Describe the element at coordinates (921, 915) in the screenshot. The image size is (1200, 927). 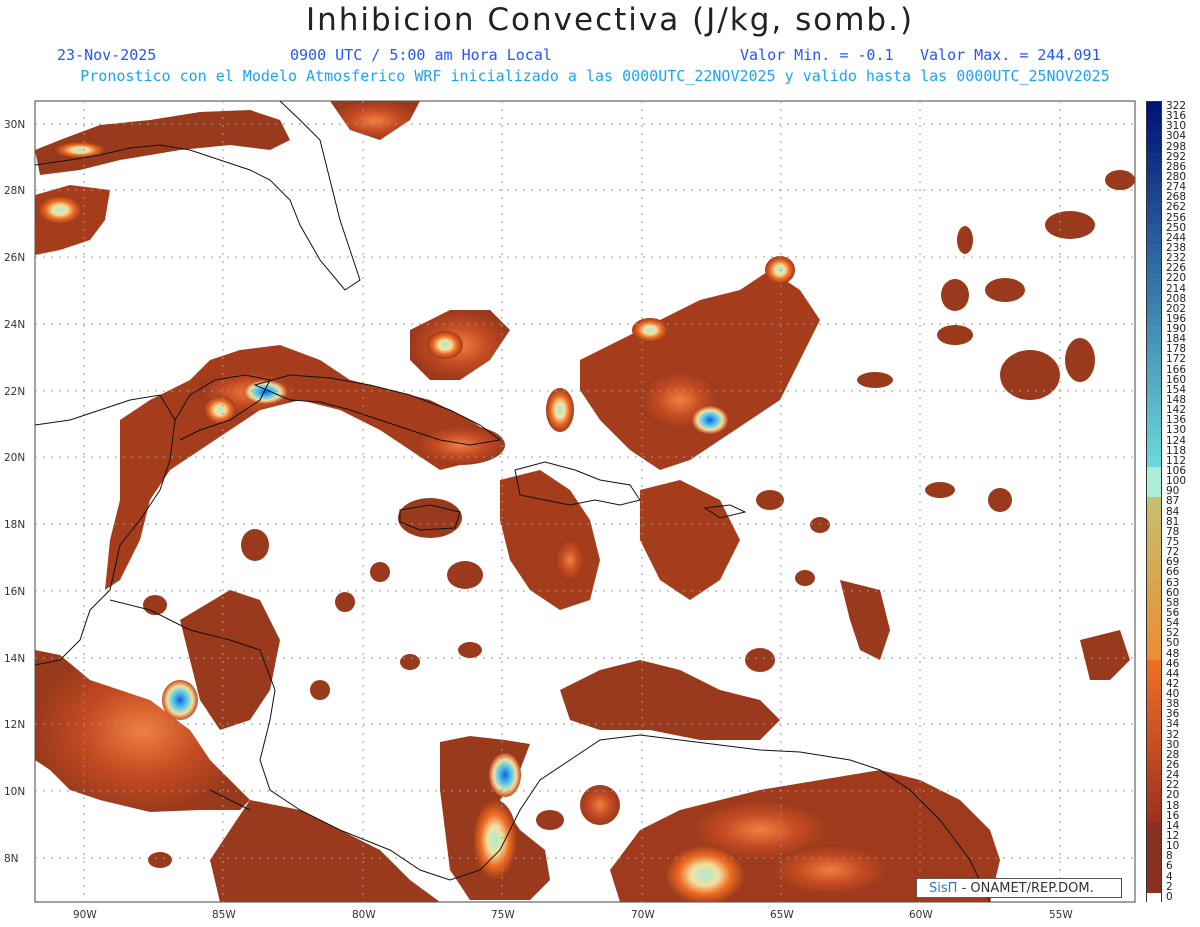
I see `lon-label: 60W` at that location.